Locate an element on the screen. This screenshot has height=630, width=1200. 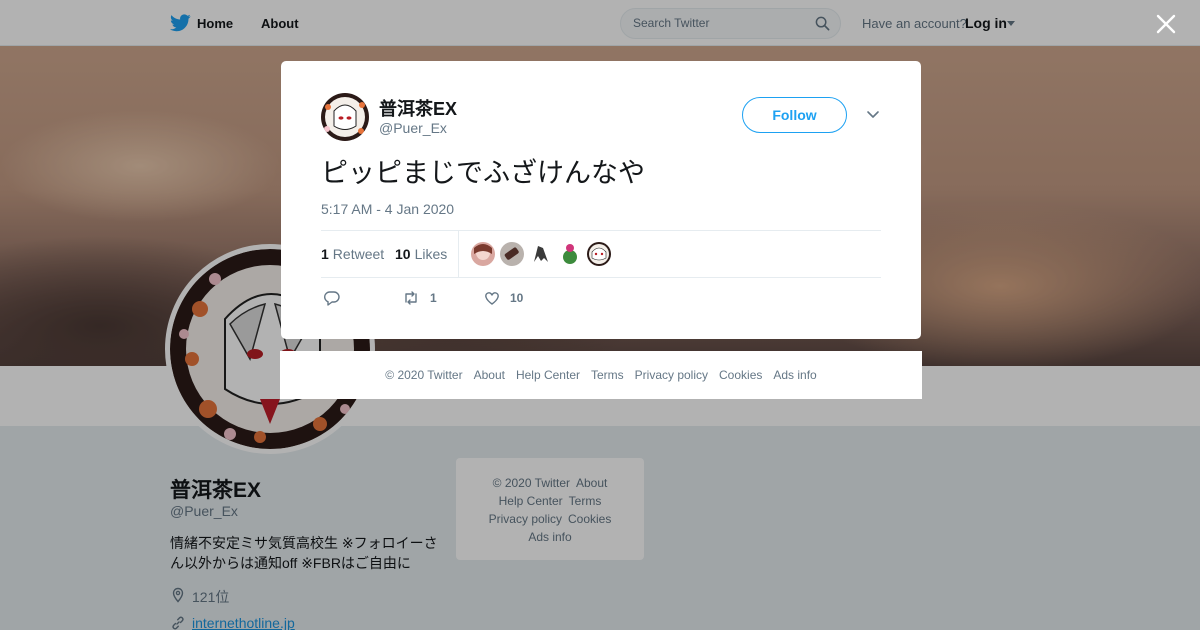
follow-button: Follow is located at coordinates (794, 115).